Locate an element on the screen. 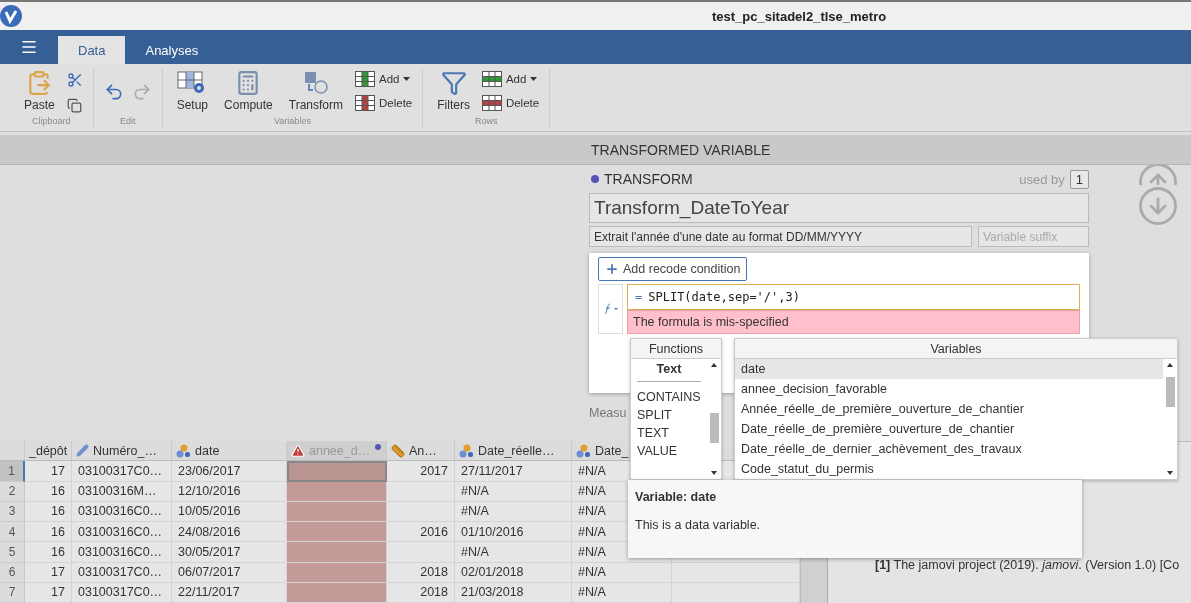  table-cell: 21/03/2018 is located at coordinates (513, 592).